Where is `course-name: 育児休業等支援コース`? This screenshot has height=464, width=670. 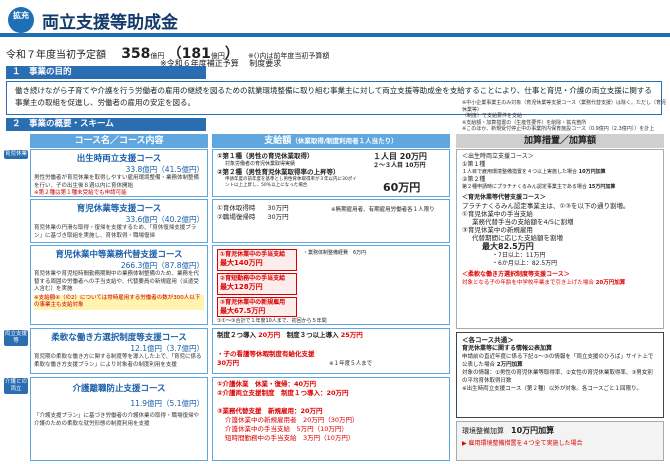 course-name: 育児休業等支援コース is located at coordinates (119, 209).